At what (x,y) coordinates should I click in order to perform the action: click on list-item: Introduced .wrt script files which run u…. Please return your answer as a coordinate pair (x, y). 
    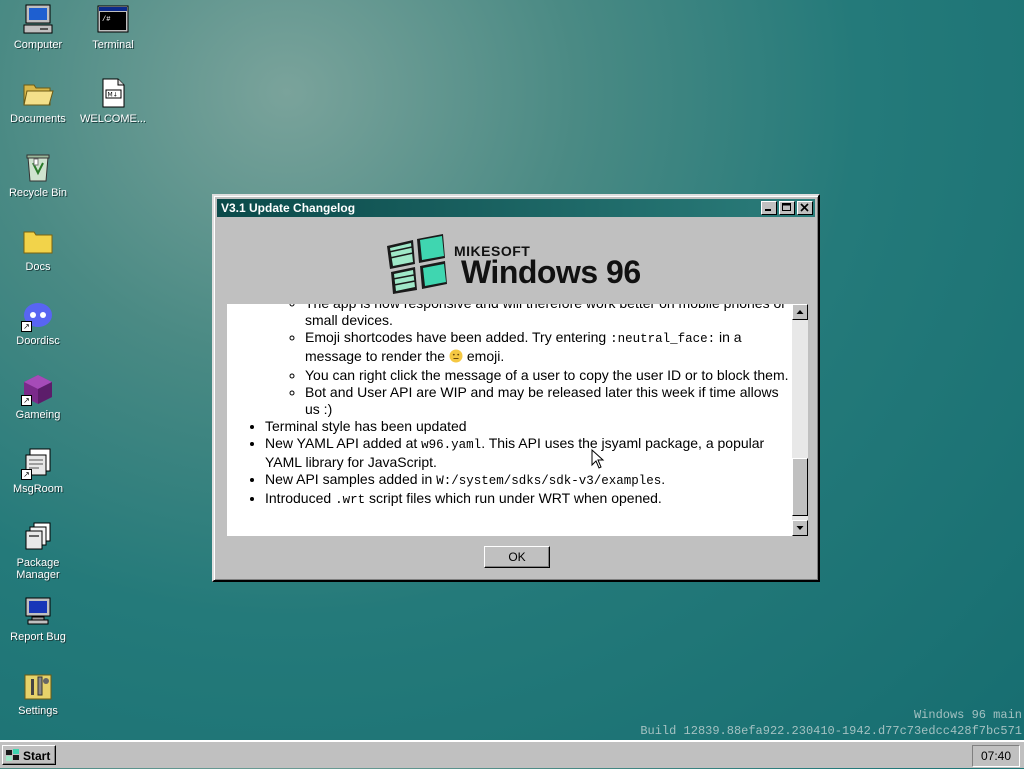
    Looking at the image, I should click on (528, 499).